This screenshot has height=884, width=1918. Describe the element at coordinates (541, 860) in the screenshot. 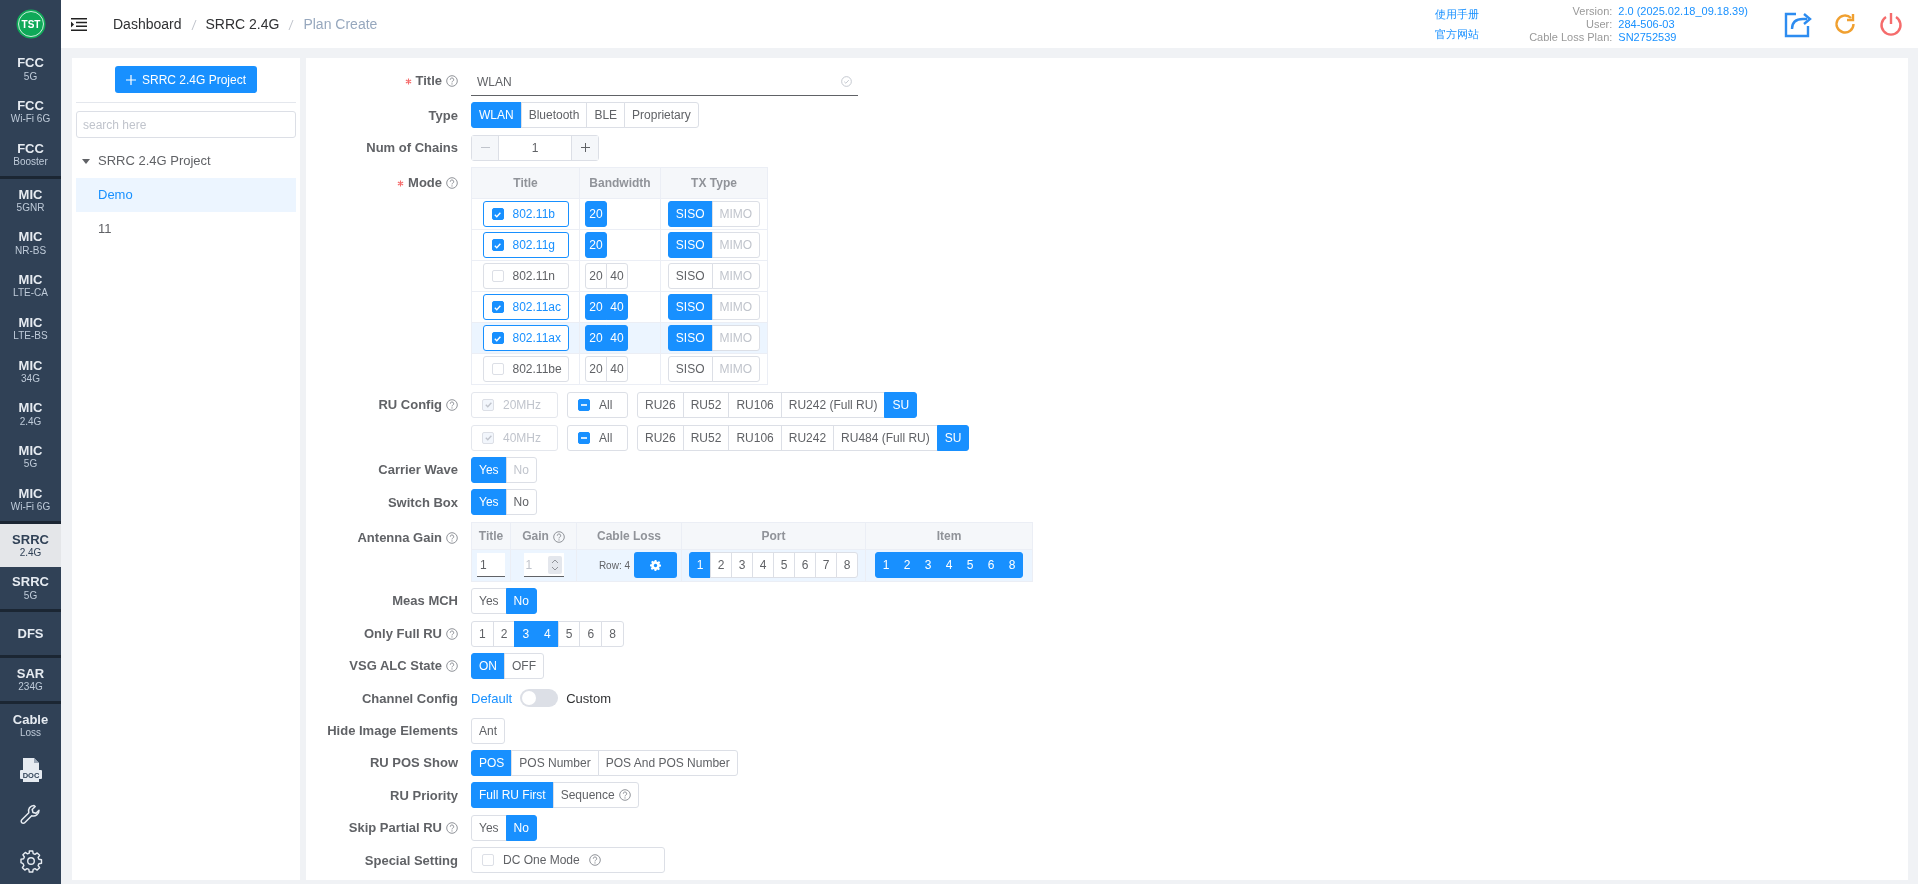

I see `checkbox-option: DC One Mode` at that location.